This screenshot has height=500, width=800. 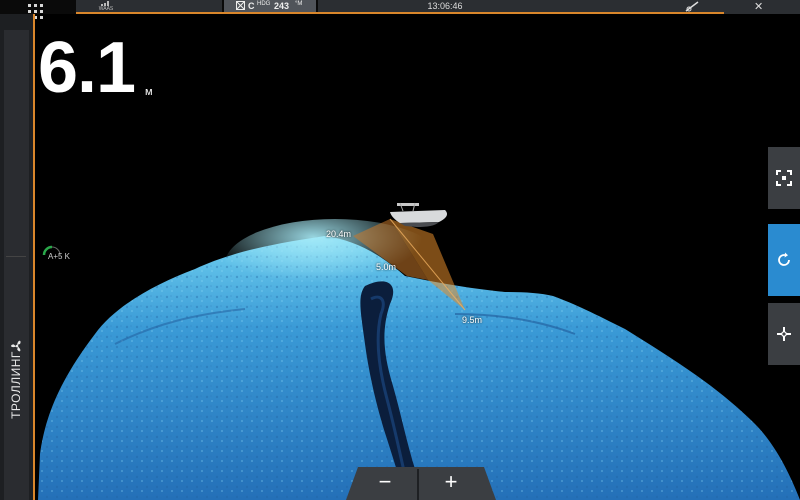 I want to click on view-control-panel, so click(x=784, y=250).